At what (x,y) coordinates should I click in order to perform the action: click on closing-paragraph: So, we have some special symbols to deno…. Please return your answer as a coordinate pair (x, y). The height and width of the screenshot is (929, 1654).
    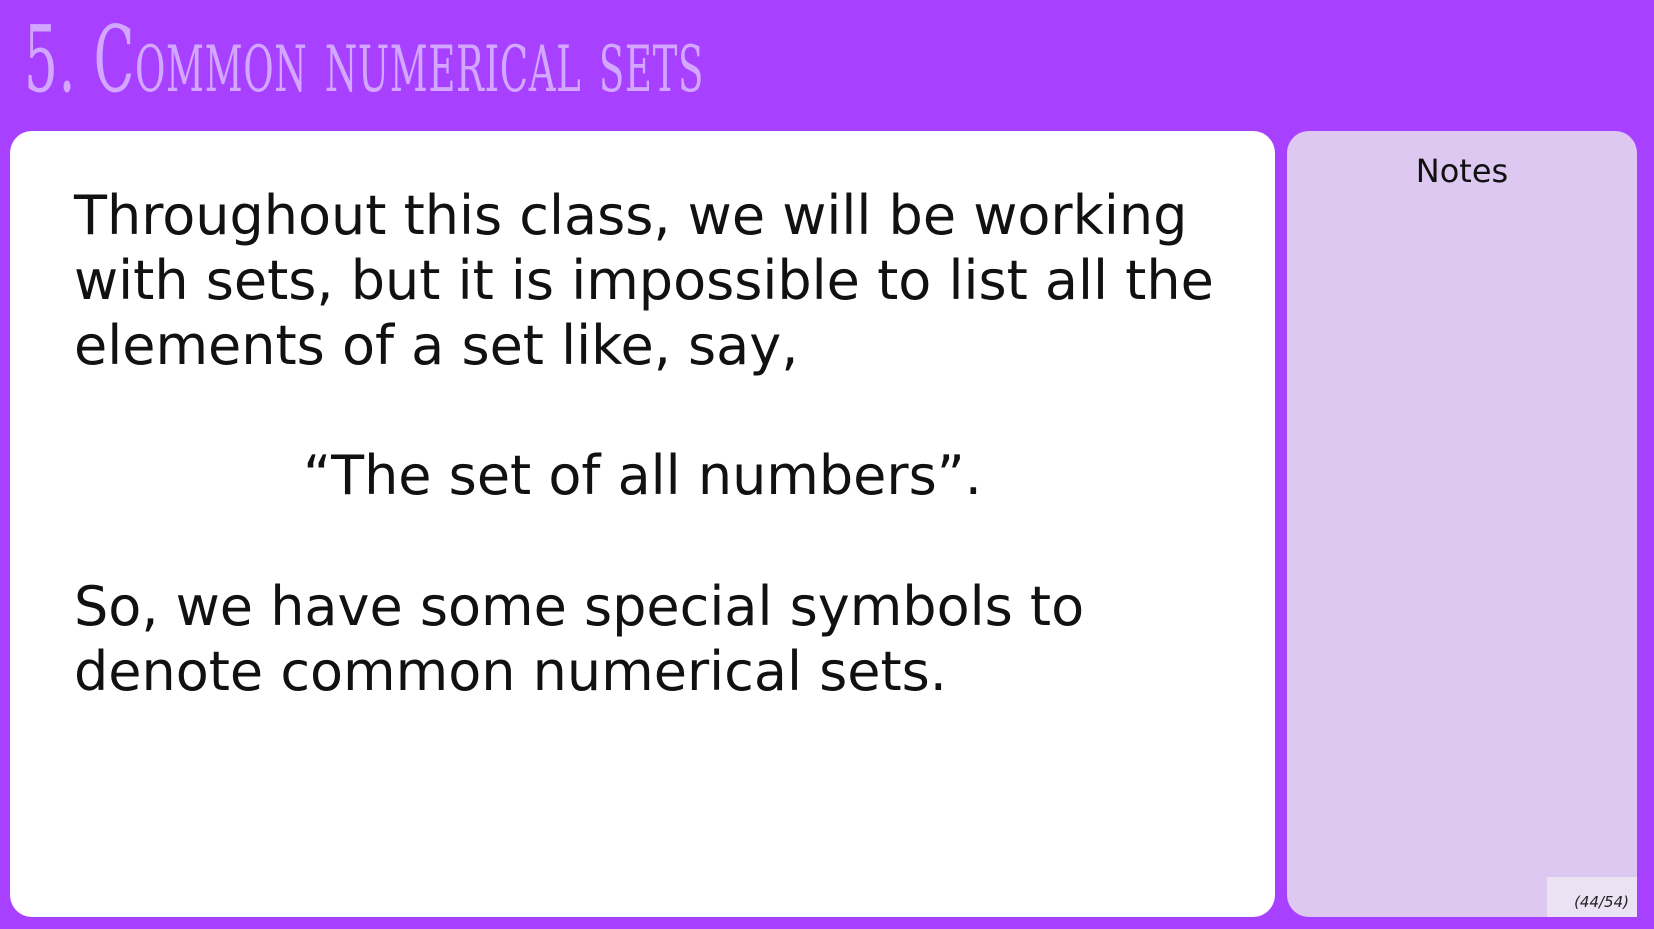
    Looking at the image, I should click on (579, 639).